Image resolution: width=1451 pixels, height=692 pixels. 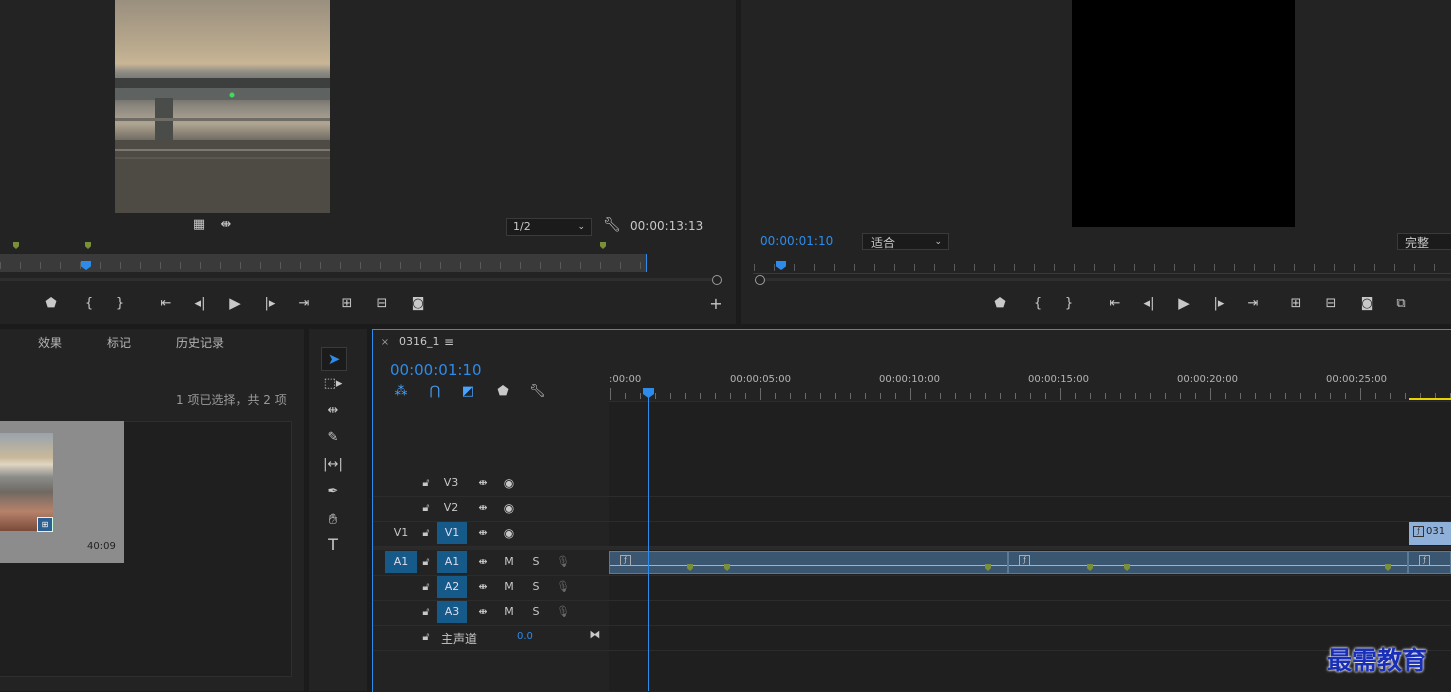 What do you see at coordinates (119, 342) in the screenshot?
I see `tab-markers: 标记` at bounding box center [119, 342].